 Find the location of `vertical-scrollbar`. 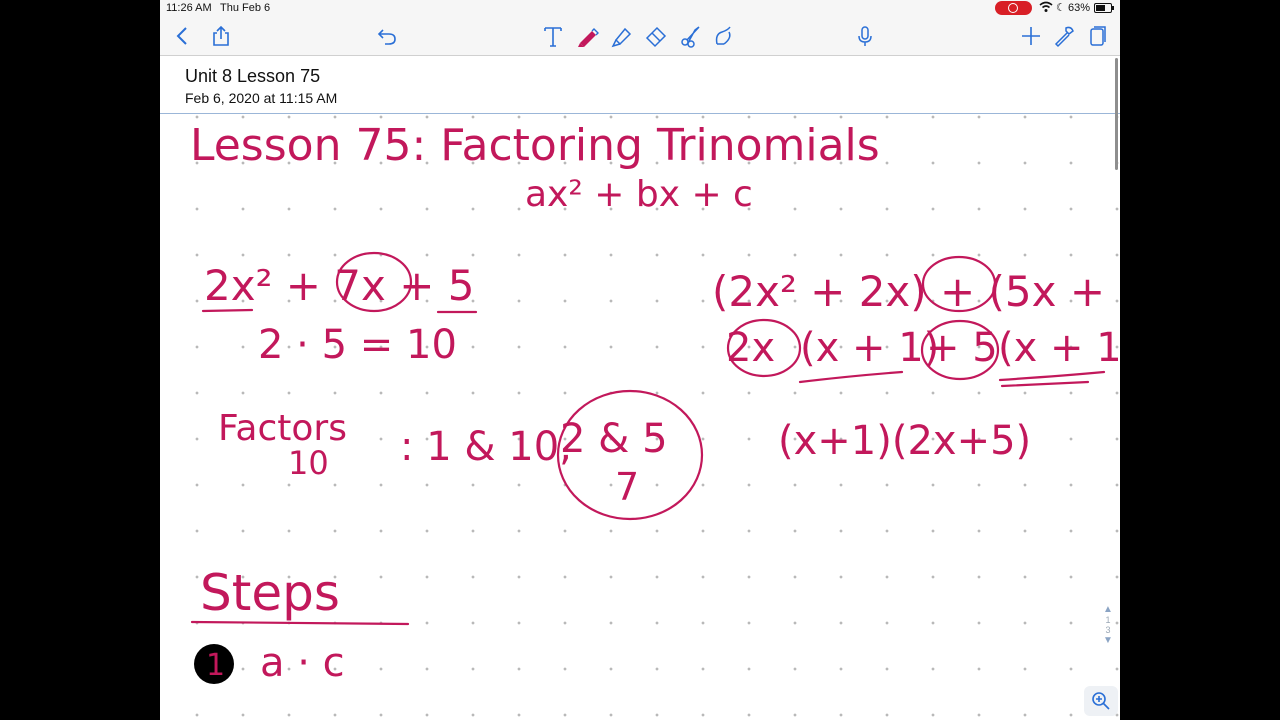

vertical-scrollbar is located at coordinates (1116, 114).